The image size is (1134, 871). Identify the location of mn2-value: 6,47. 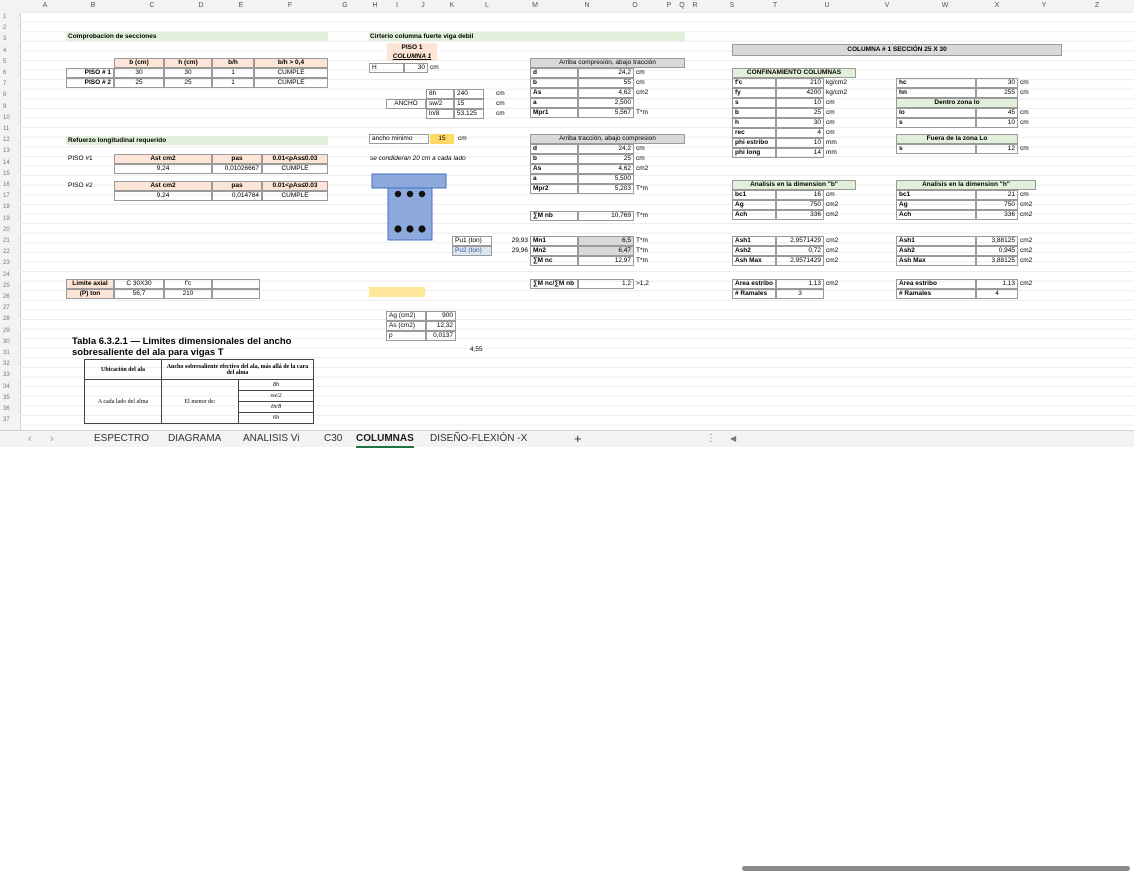
(606, 251).